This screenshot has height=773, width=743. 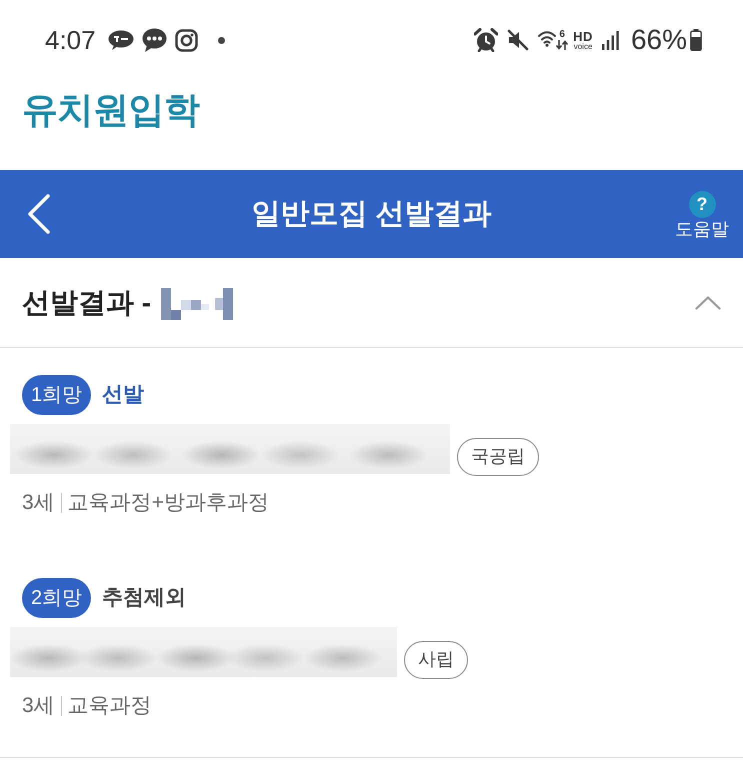 What do you see at coordinates (154, 40) in the screenshot?
I see `chat-dots-icon` at bounding box center [154, 40].